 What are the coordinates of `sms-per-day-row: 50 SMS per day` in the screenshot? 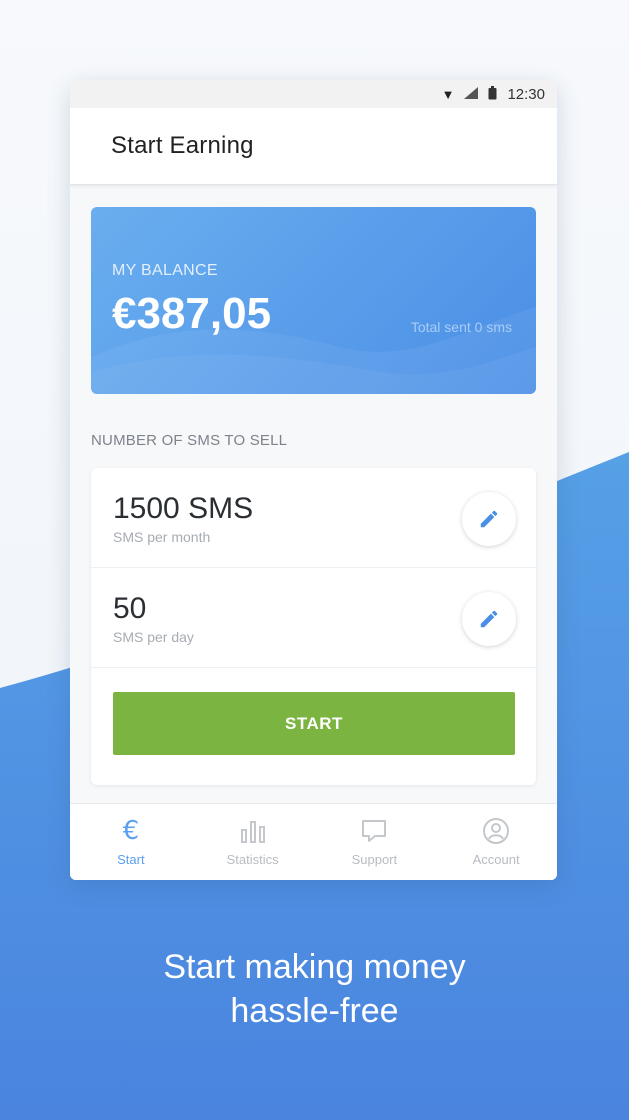 It's located at (313, 618).